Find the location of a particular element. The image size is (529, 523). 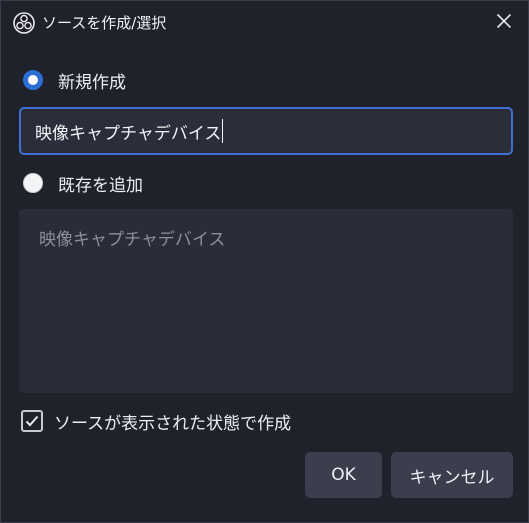

add-existing-radio is located at coordinates (33, 183).